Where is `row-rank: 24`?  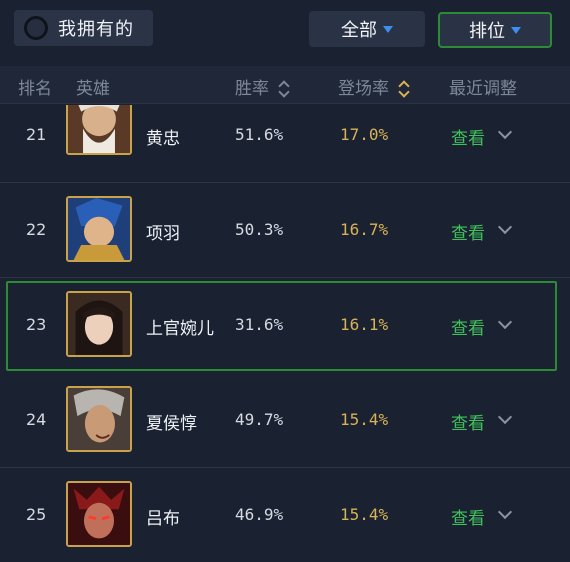 row-rank: 24 is located at coordinates (36, 419).